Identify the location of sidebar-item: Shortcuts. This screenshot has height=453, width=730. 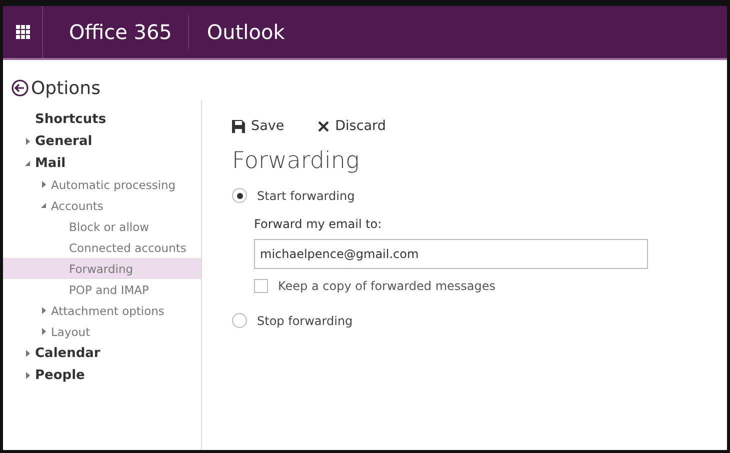
(102, 119).